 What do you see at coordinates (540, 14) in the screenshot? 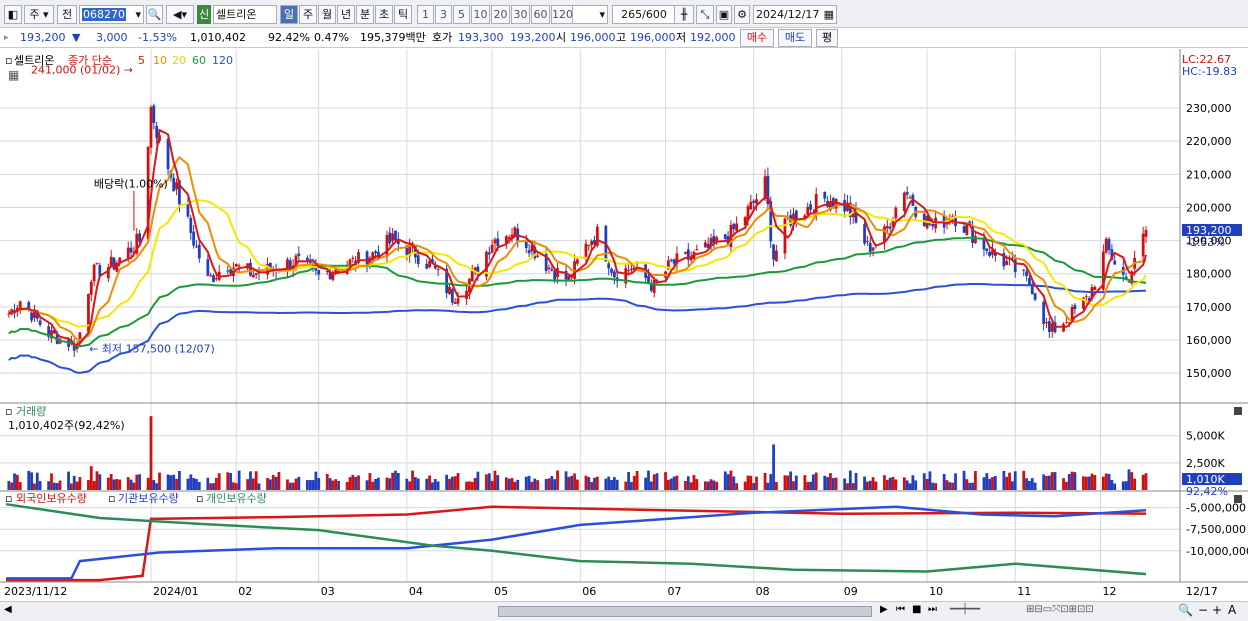
I see `interval-button-60: 60` at bounding box center [540, 14].